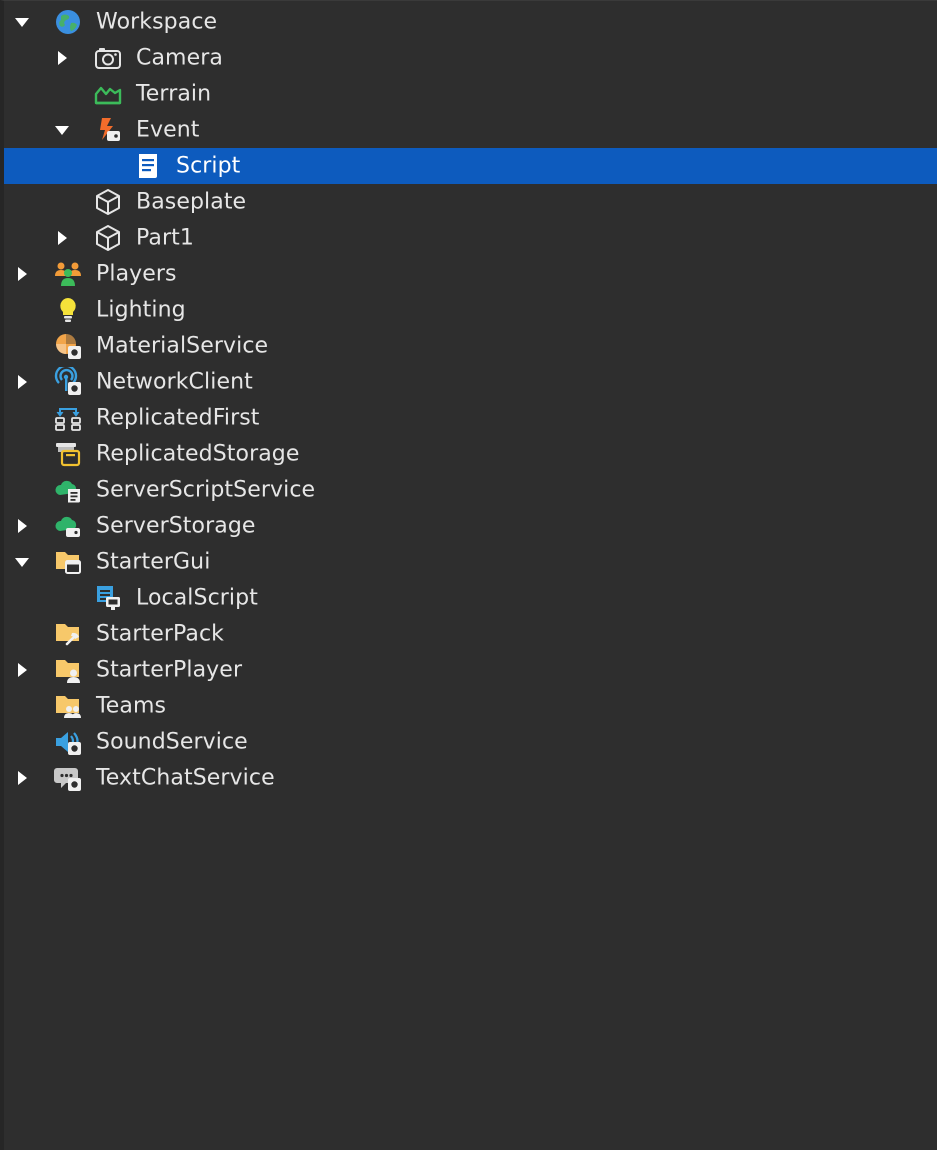 This screenshot has height=1150, width=937. What do you see at coordinates (68, 454) in the screenshot?
I see `replicated-storage-icon` at bounding box center [68, 454].